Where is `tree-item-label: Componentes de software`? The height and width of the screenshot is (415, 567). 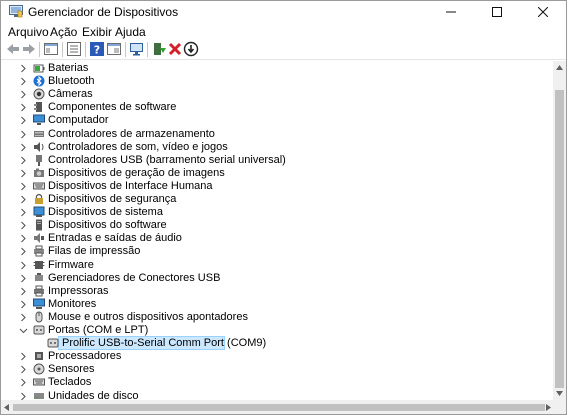
tree-item-label: Componentes de software is located at coordinates (112, 107).